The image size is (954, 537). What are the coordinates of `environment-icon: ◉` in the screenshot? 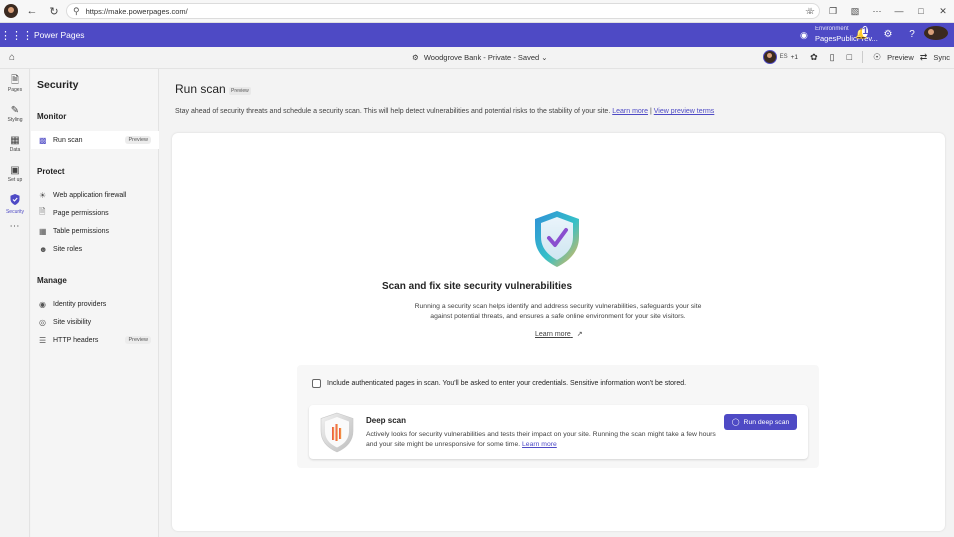 It's located at (804, 35).